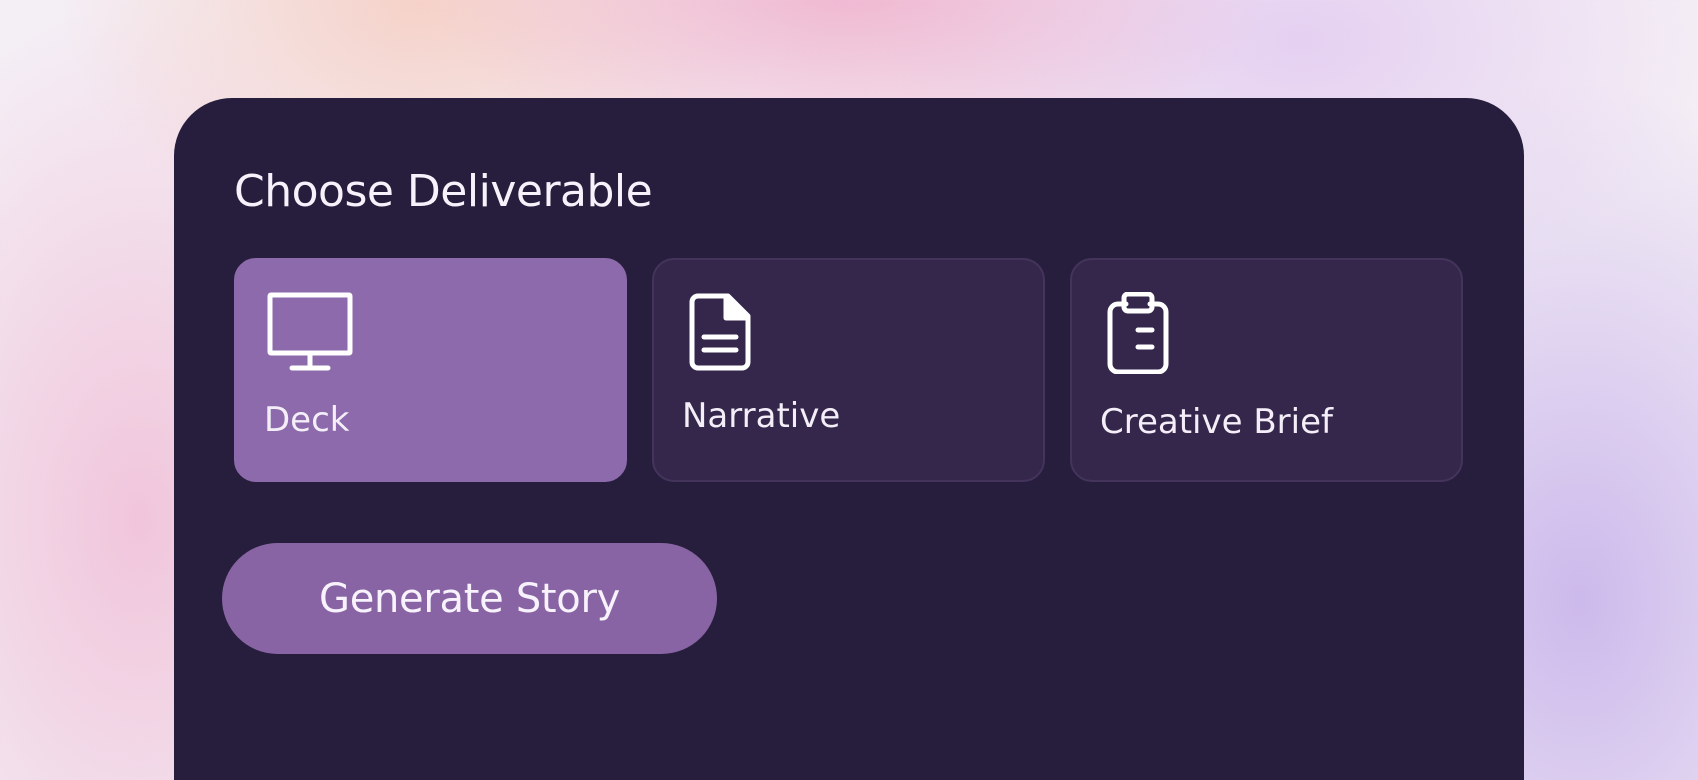 The height and width of the screenshot is (780, 1698). Describe the element at coordinates (728, 333) in the screenshot. I see `document-icon` at that location.